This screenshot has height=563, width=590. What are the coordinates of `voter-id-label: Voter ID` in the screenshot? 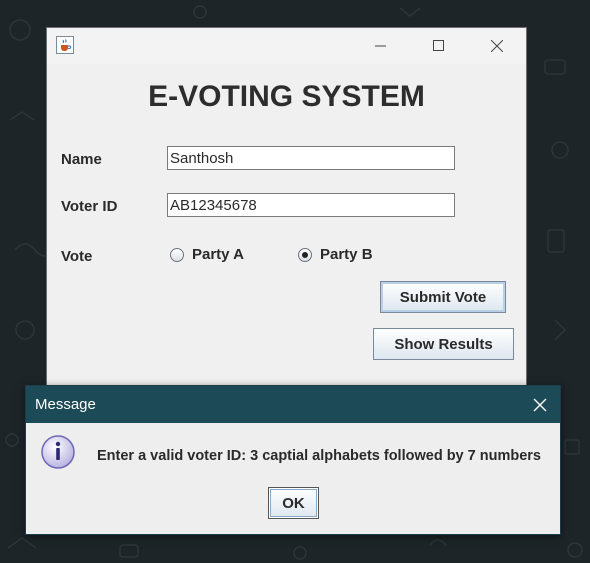 It's located at (89, 206).